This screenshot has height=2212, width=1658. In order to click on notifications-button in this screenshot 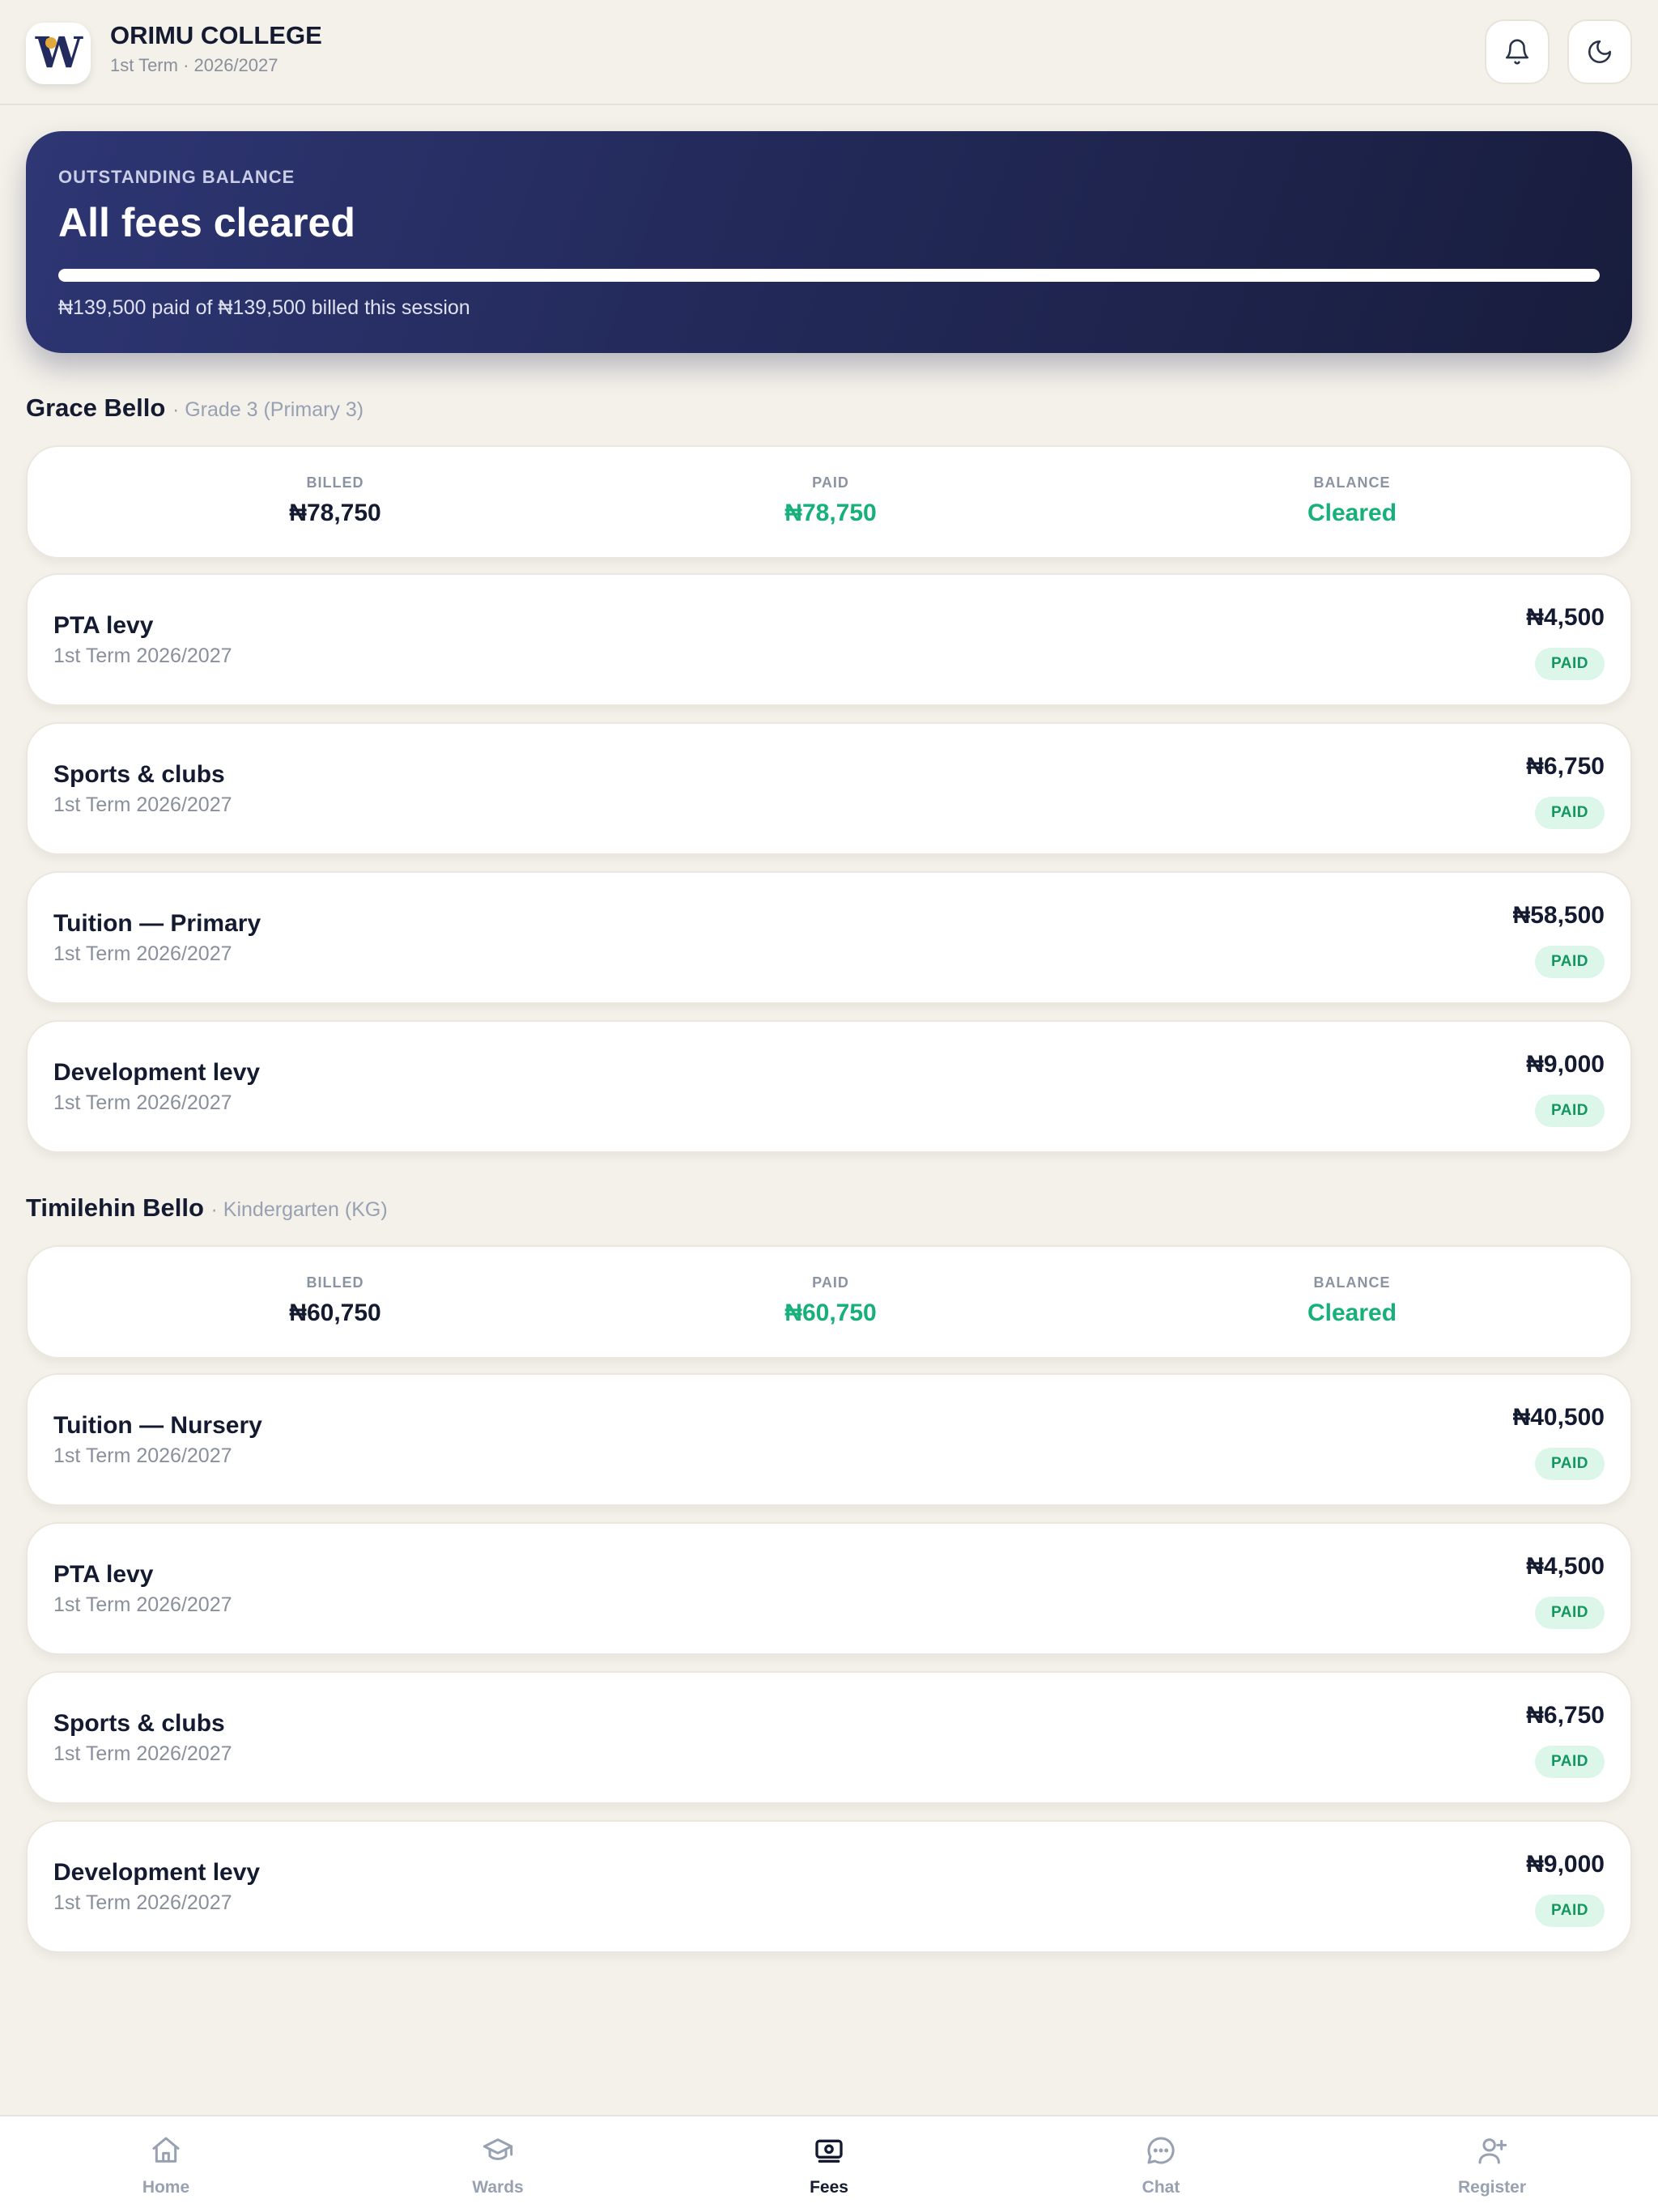, I will do `click(1517, 52)`.